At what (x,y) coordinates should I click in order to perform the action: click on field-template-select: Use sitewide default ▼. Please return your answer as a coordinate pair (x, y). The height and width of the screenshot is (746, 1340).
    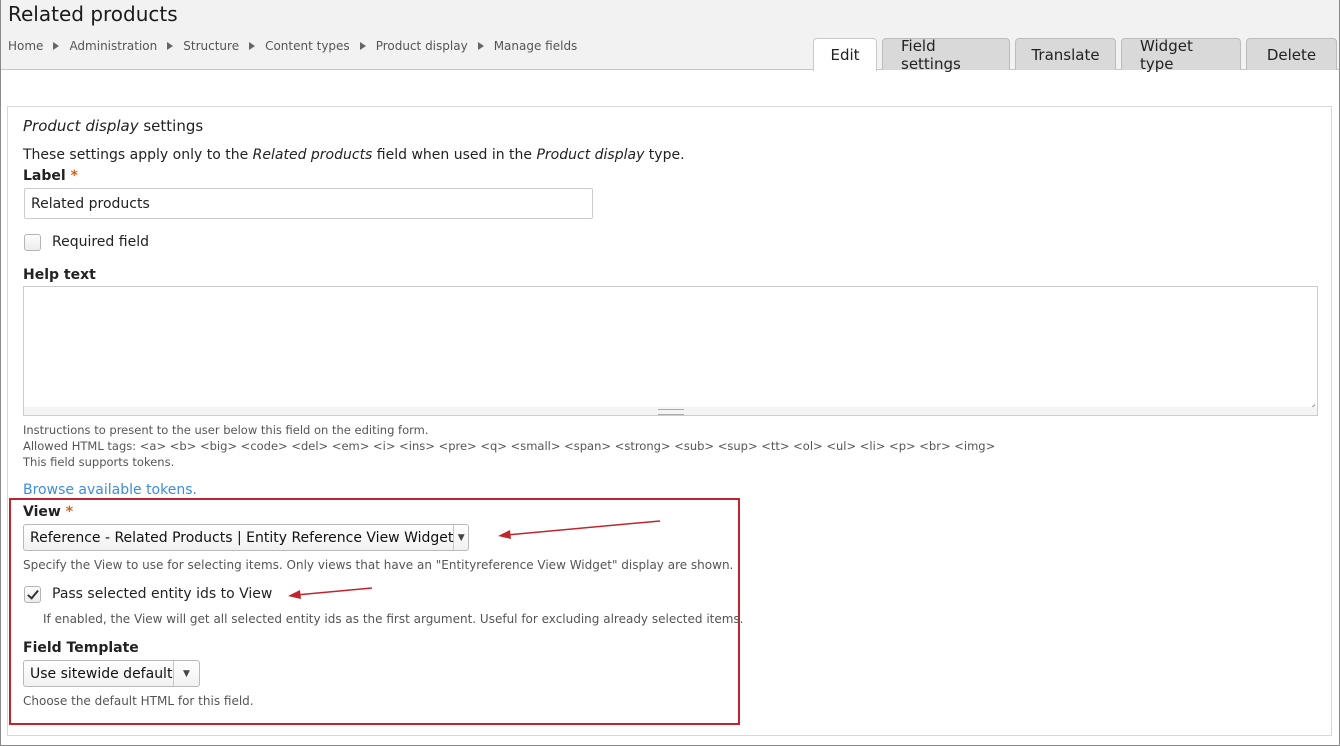
    Looking at the image, I should click on (111, 673).